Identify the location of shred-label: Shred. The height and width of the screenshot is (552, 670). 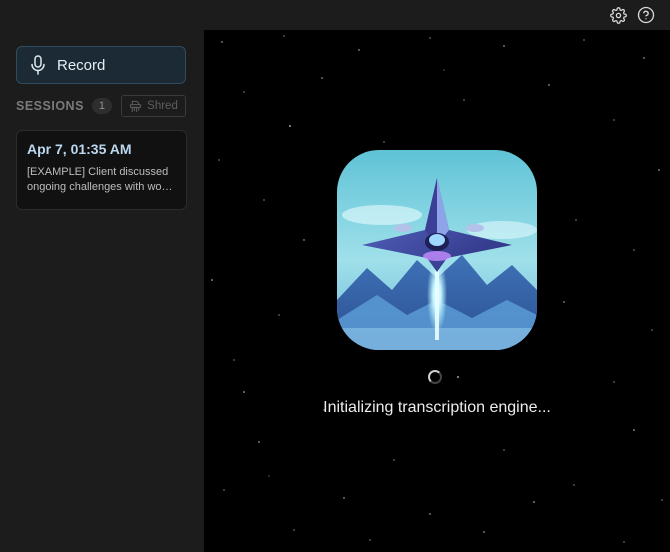
(162, 106).